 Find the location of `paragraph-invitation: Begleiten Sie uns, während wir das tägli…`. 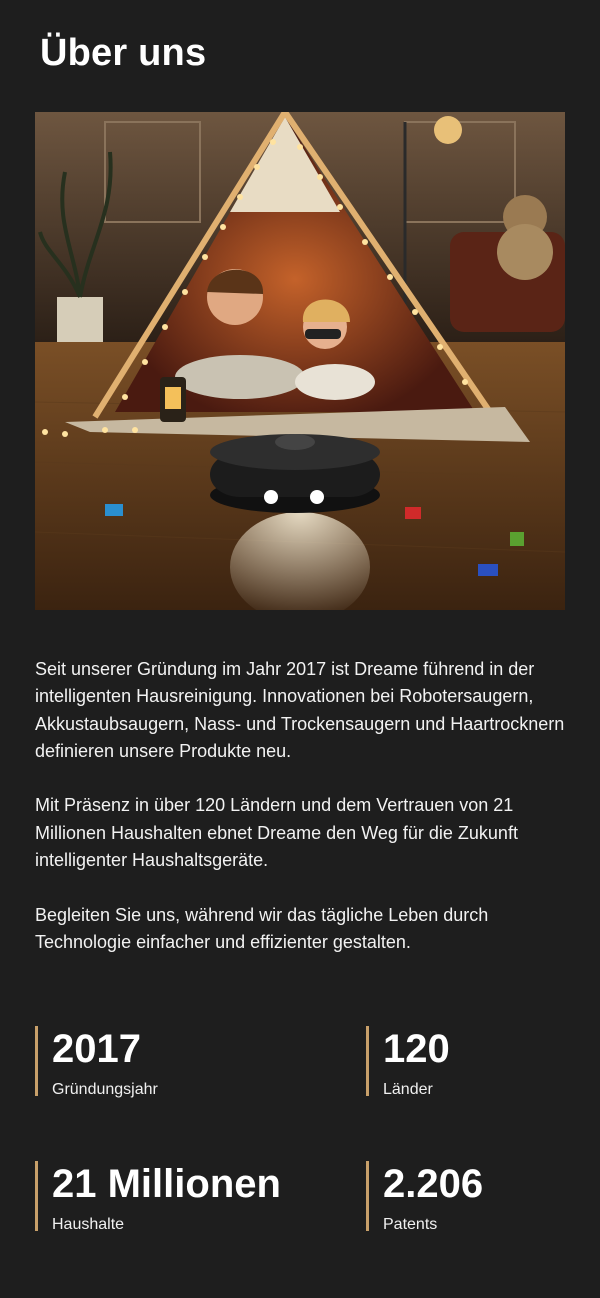

paragraph-invitation: Begleiten Sie uns, während wir das tägli… is located at coordinates (262, 928).